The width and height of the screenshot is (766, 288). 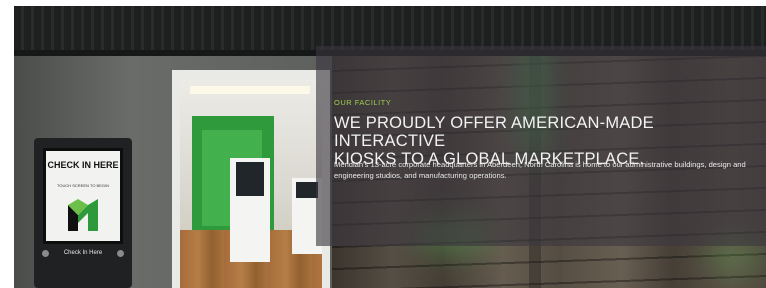 I want to click on kiosk-button-icon, so click(x=120, y=253).